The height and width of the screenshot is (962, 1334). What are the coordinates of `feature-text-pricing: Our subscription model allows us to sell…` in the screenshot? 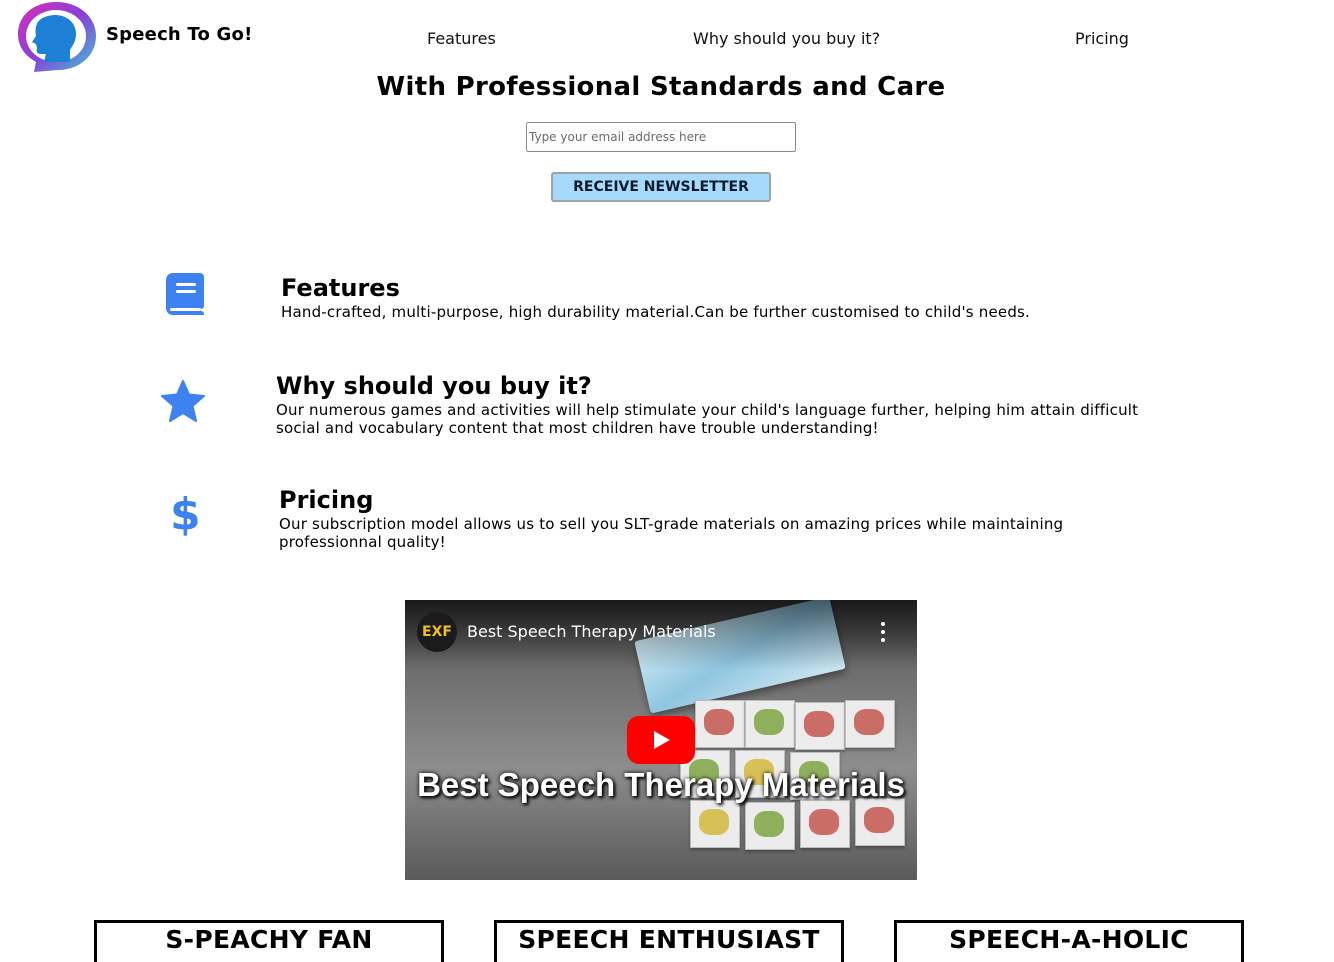 It's located at (671, 533).